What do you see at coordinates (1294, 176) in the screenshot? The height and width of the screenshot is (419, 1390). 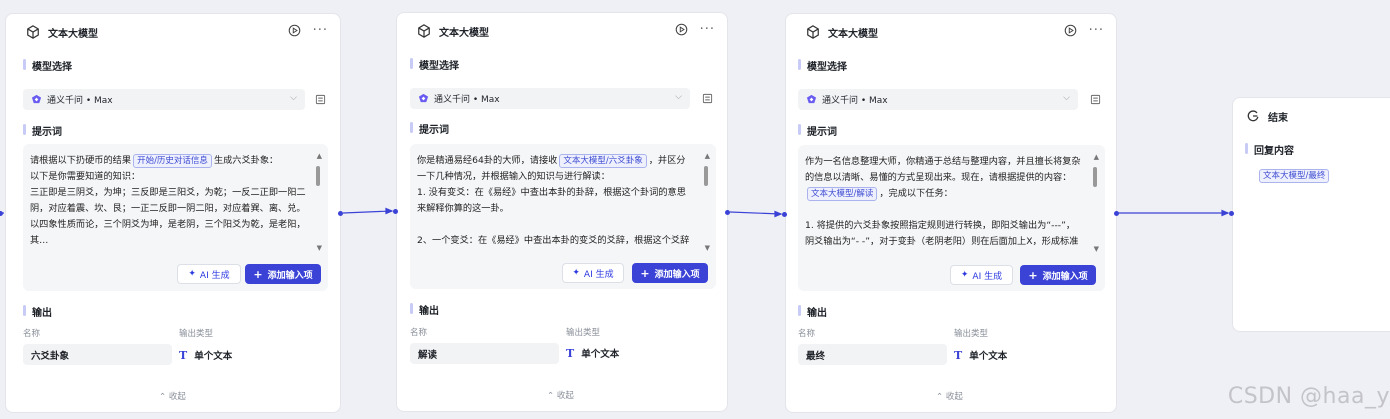 I see `variable-tag: 文本大模型/最终` at bounding box center [1294, 176].